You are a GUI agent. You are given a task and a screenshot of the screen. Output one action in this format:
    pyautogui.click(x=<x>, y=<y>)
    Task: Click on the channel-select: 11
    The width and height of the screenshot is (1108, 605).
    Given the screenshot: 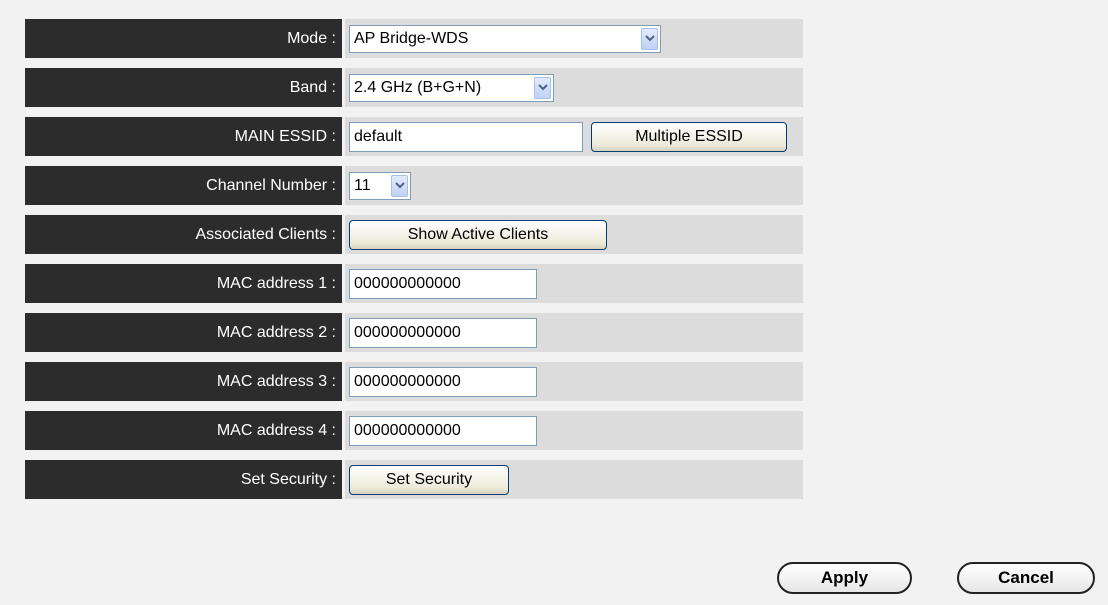 What is the action you would take?
    pyautogui.click(x=380, y=185)
    